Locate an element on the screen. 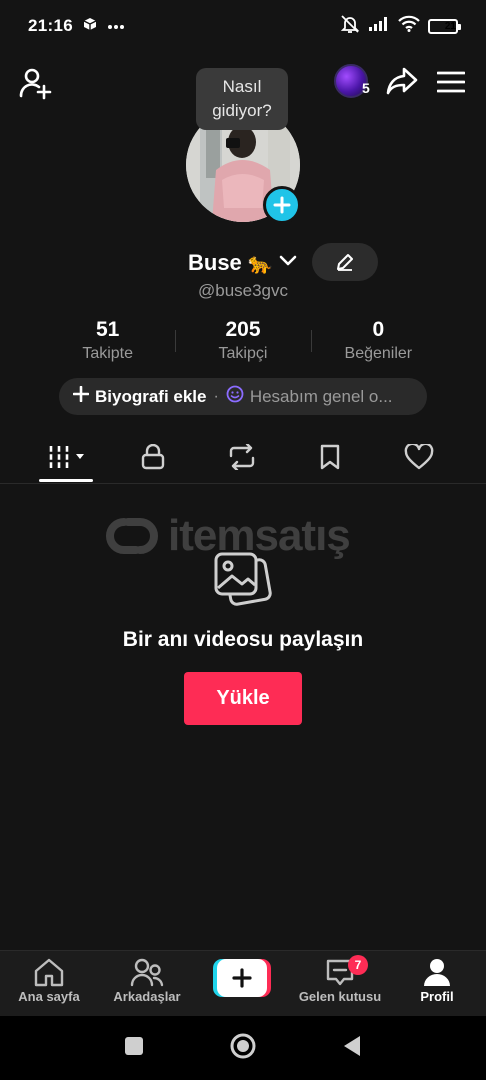  tooltip-bubble: Nasıl gidiyor? is located at coordinates (242, 99).